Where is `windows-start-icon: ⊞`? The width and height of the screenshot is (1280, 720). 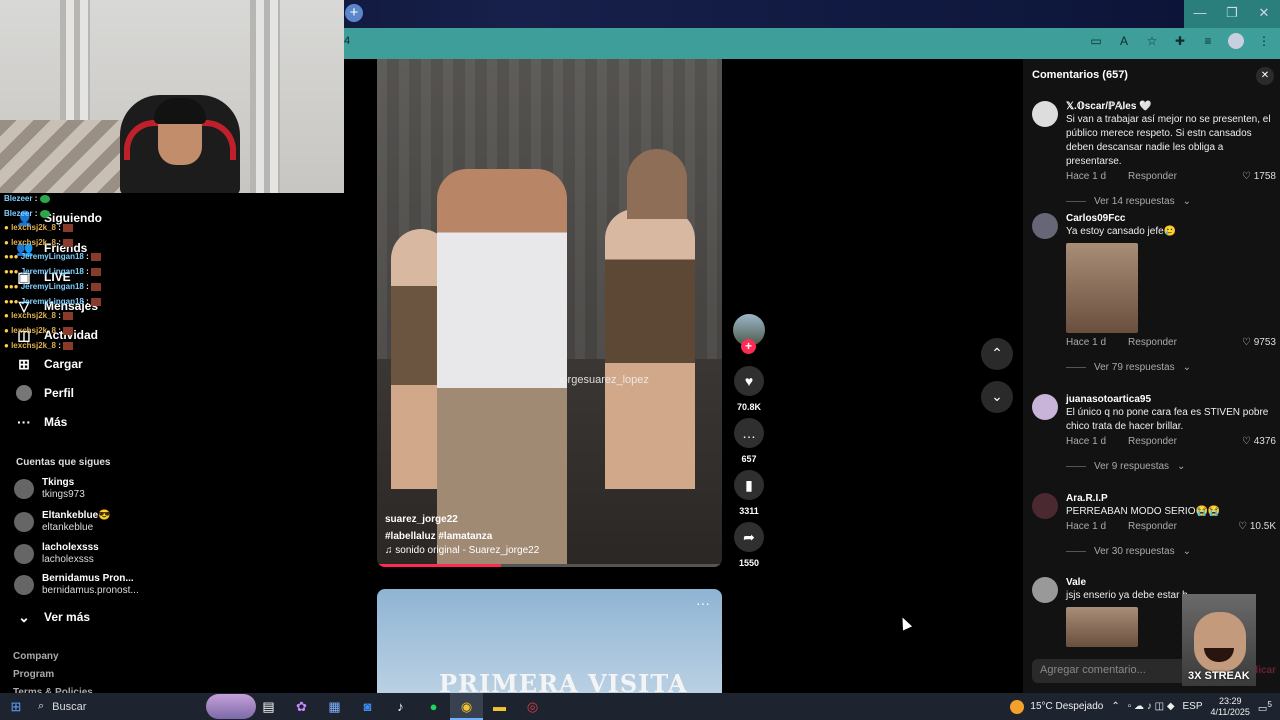
windows-start-icon: ⊞ is located at coordinates (16, 707).